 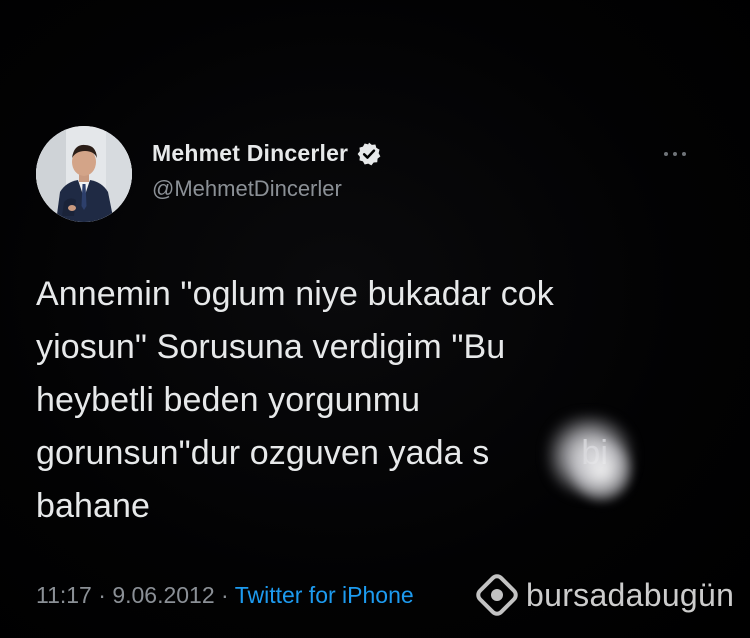 I want to click on author-name-row: Mehmet Dincerler, so click(x=267, y=153).